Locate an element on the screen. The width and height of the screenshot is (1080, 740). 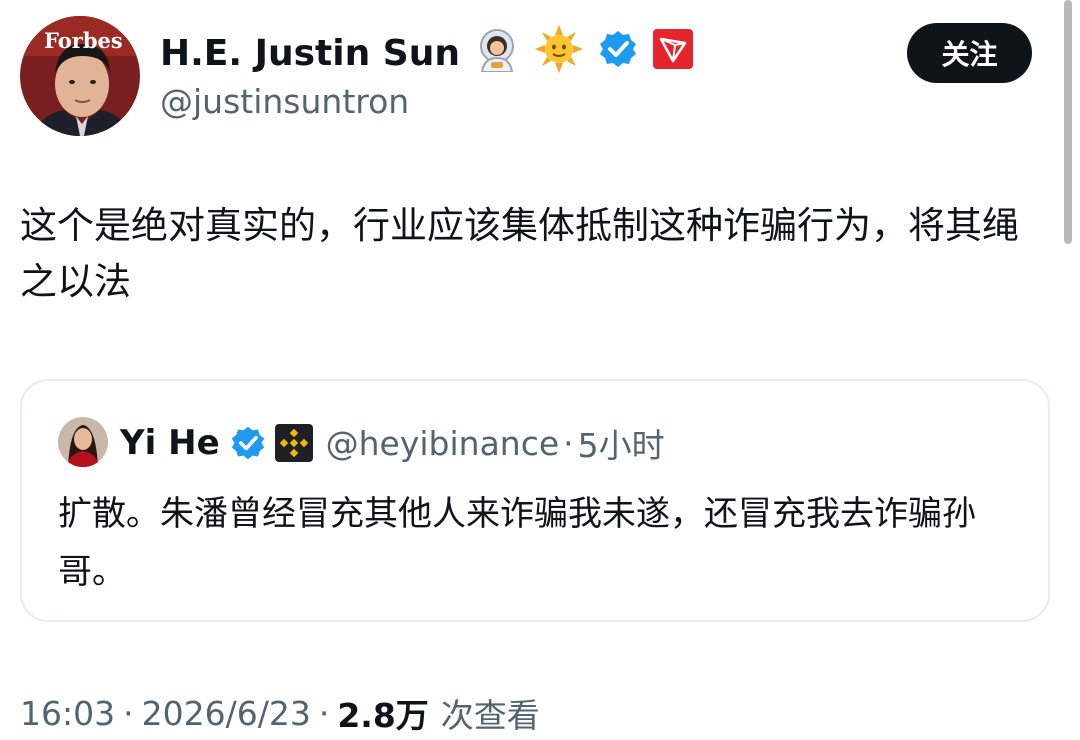
quote-avatar-image is located at coordinates (83, 442).